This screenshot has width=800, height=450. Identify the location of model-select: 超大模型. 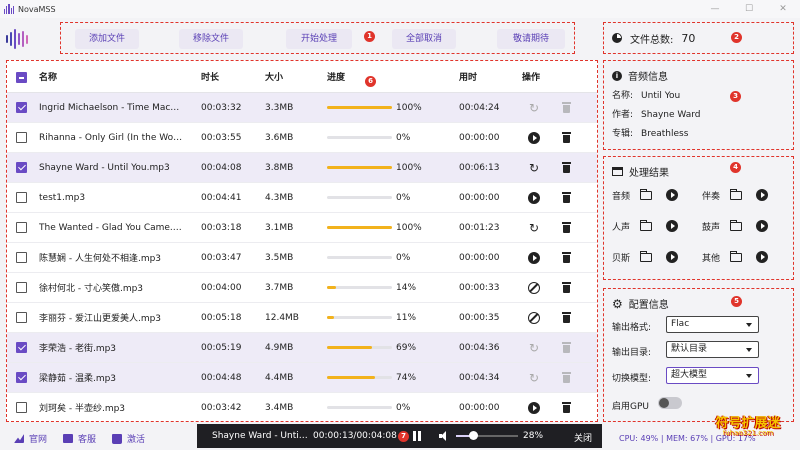
(712, 375).